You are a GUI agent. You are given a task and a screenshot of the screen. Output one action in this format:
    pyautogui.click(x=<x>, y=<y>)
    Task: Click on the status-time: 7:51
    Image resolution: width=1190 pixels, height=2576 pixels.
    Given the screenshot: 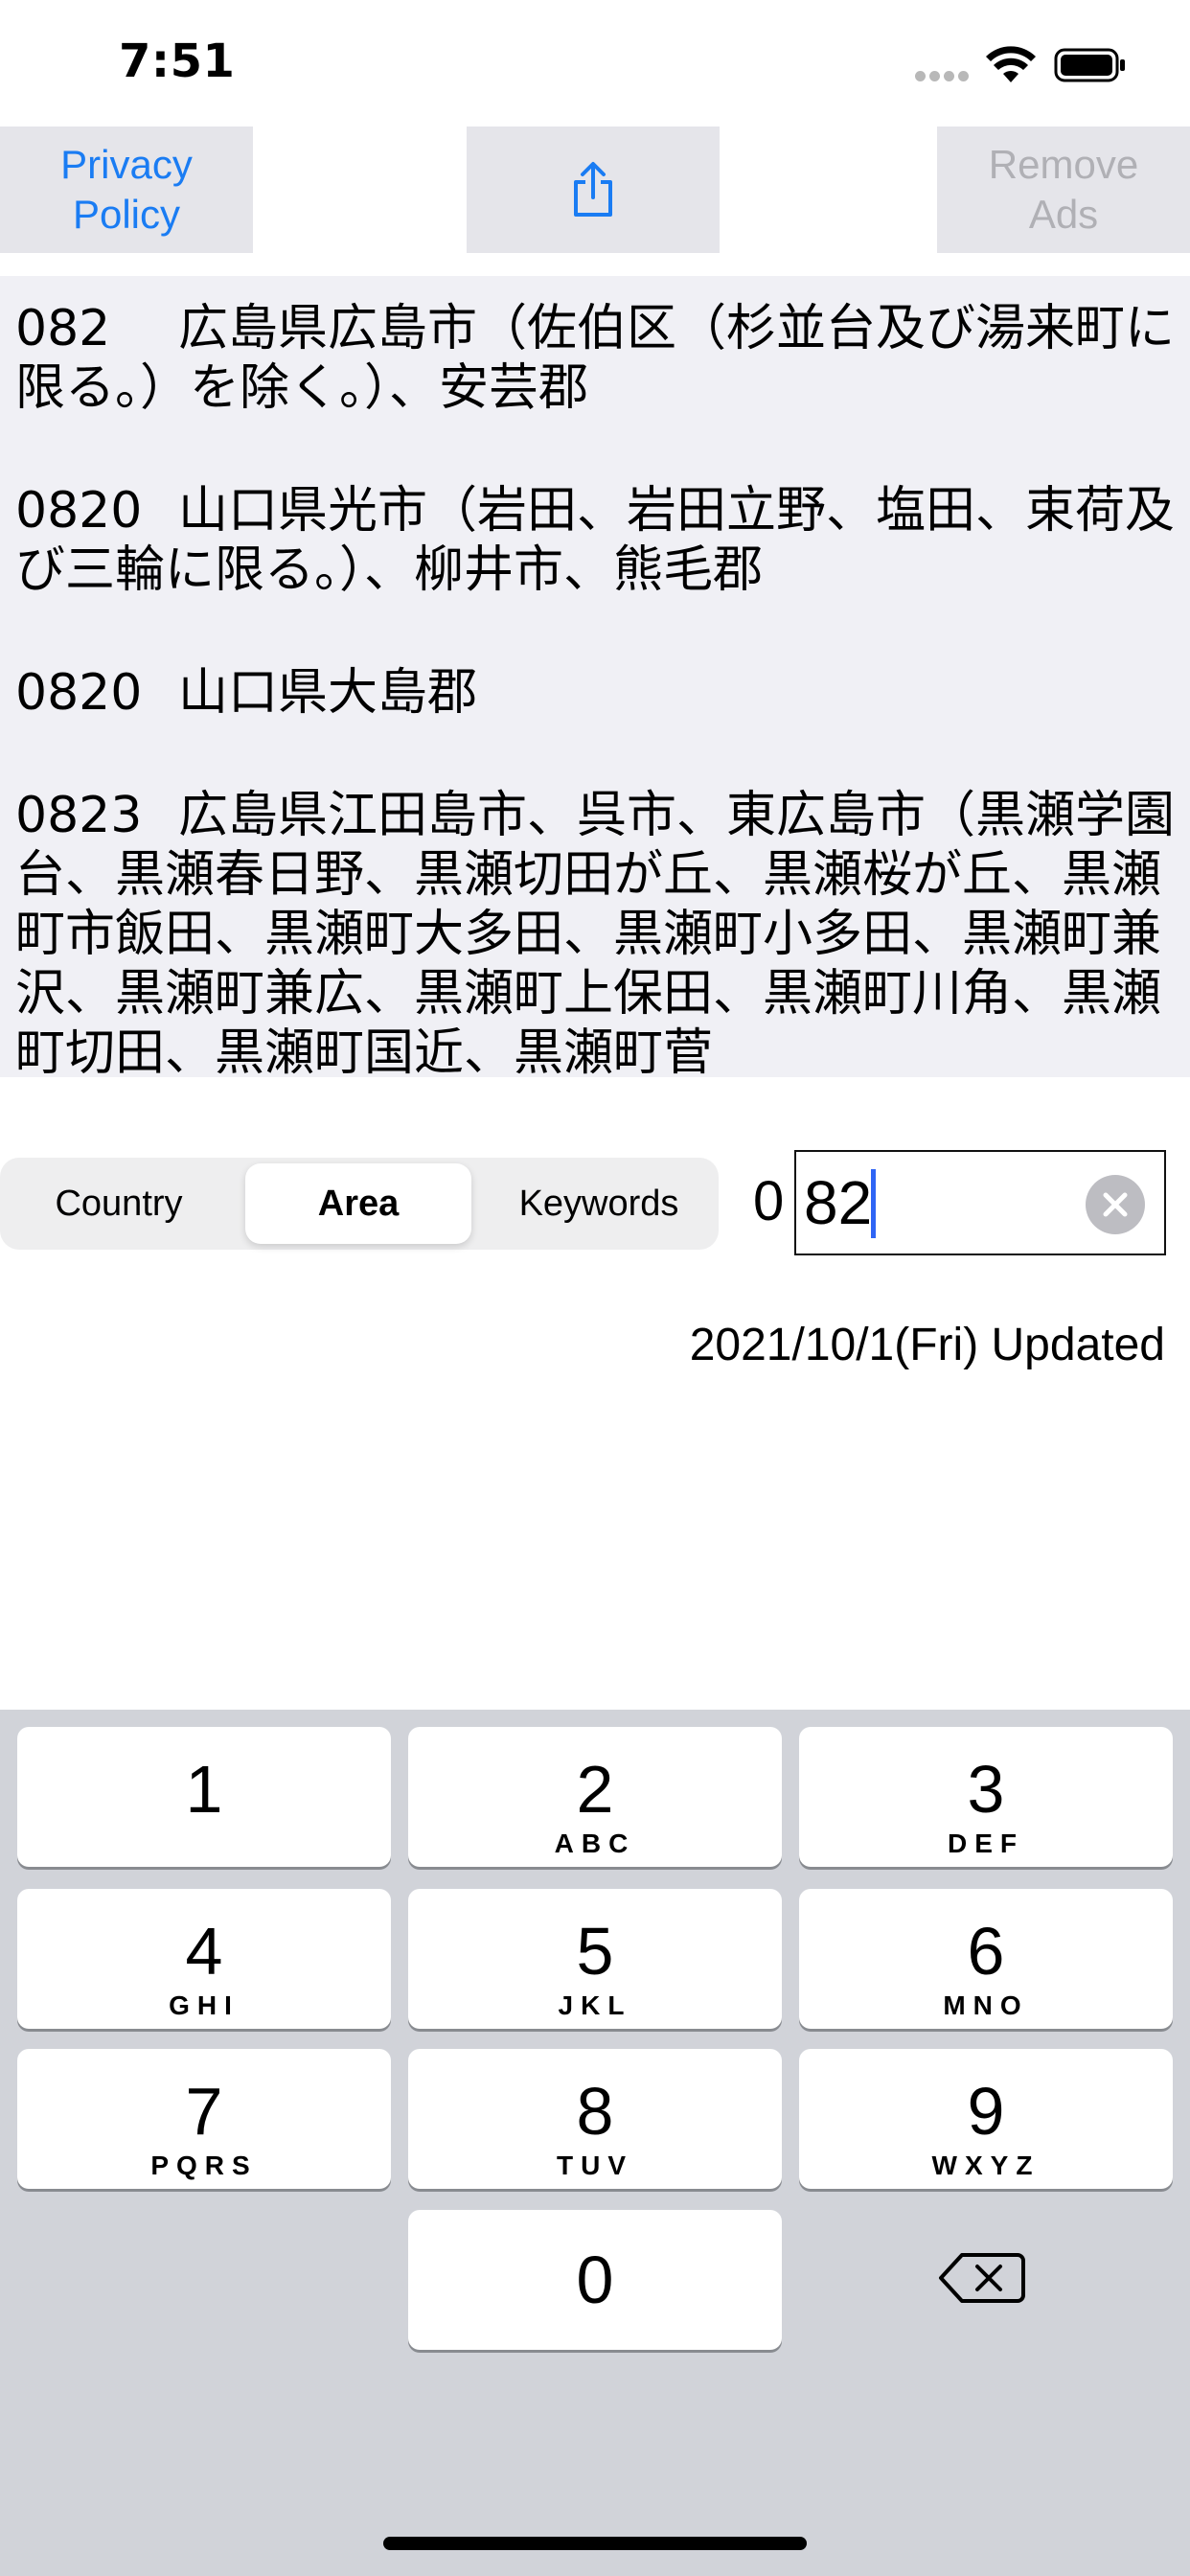 What is the action you would take?
    pyautogui.click(x=178, y=61)
    